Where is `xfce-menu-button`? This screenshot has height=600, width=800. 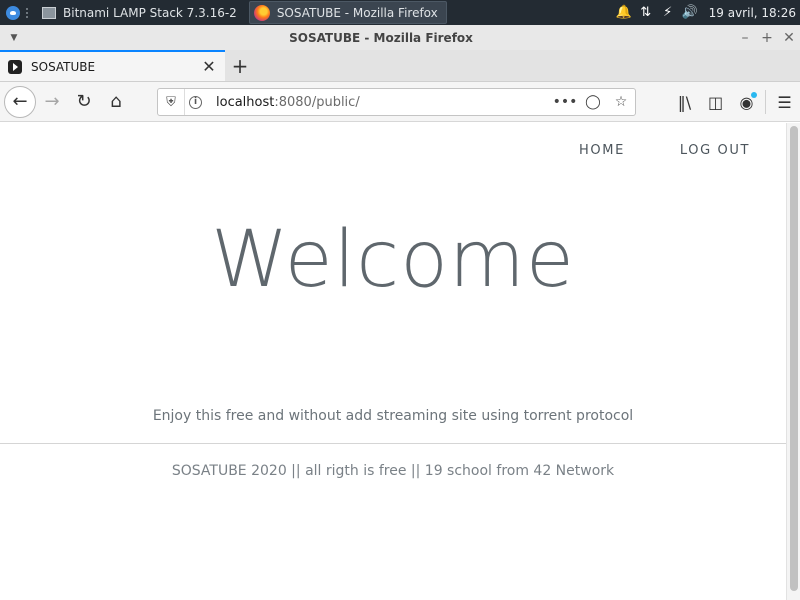
xfce-menu-button is located at coordinates (13, 12).